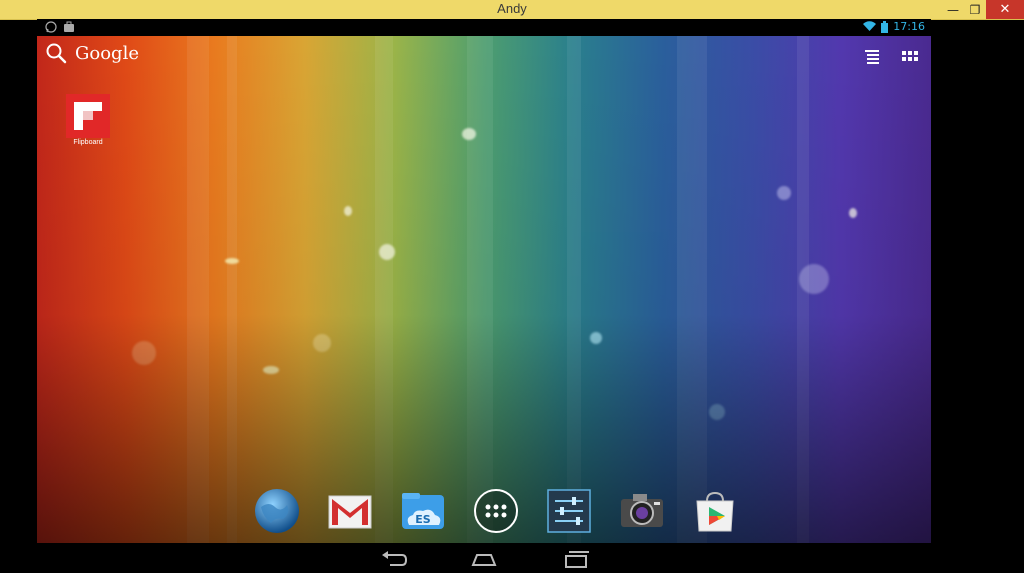 This screenshot has width=1024, height=573. What do you see at coordinates (1005, 9) in the screenshot?
I see `close-button: ✕` at bounding box center [1005, 9].